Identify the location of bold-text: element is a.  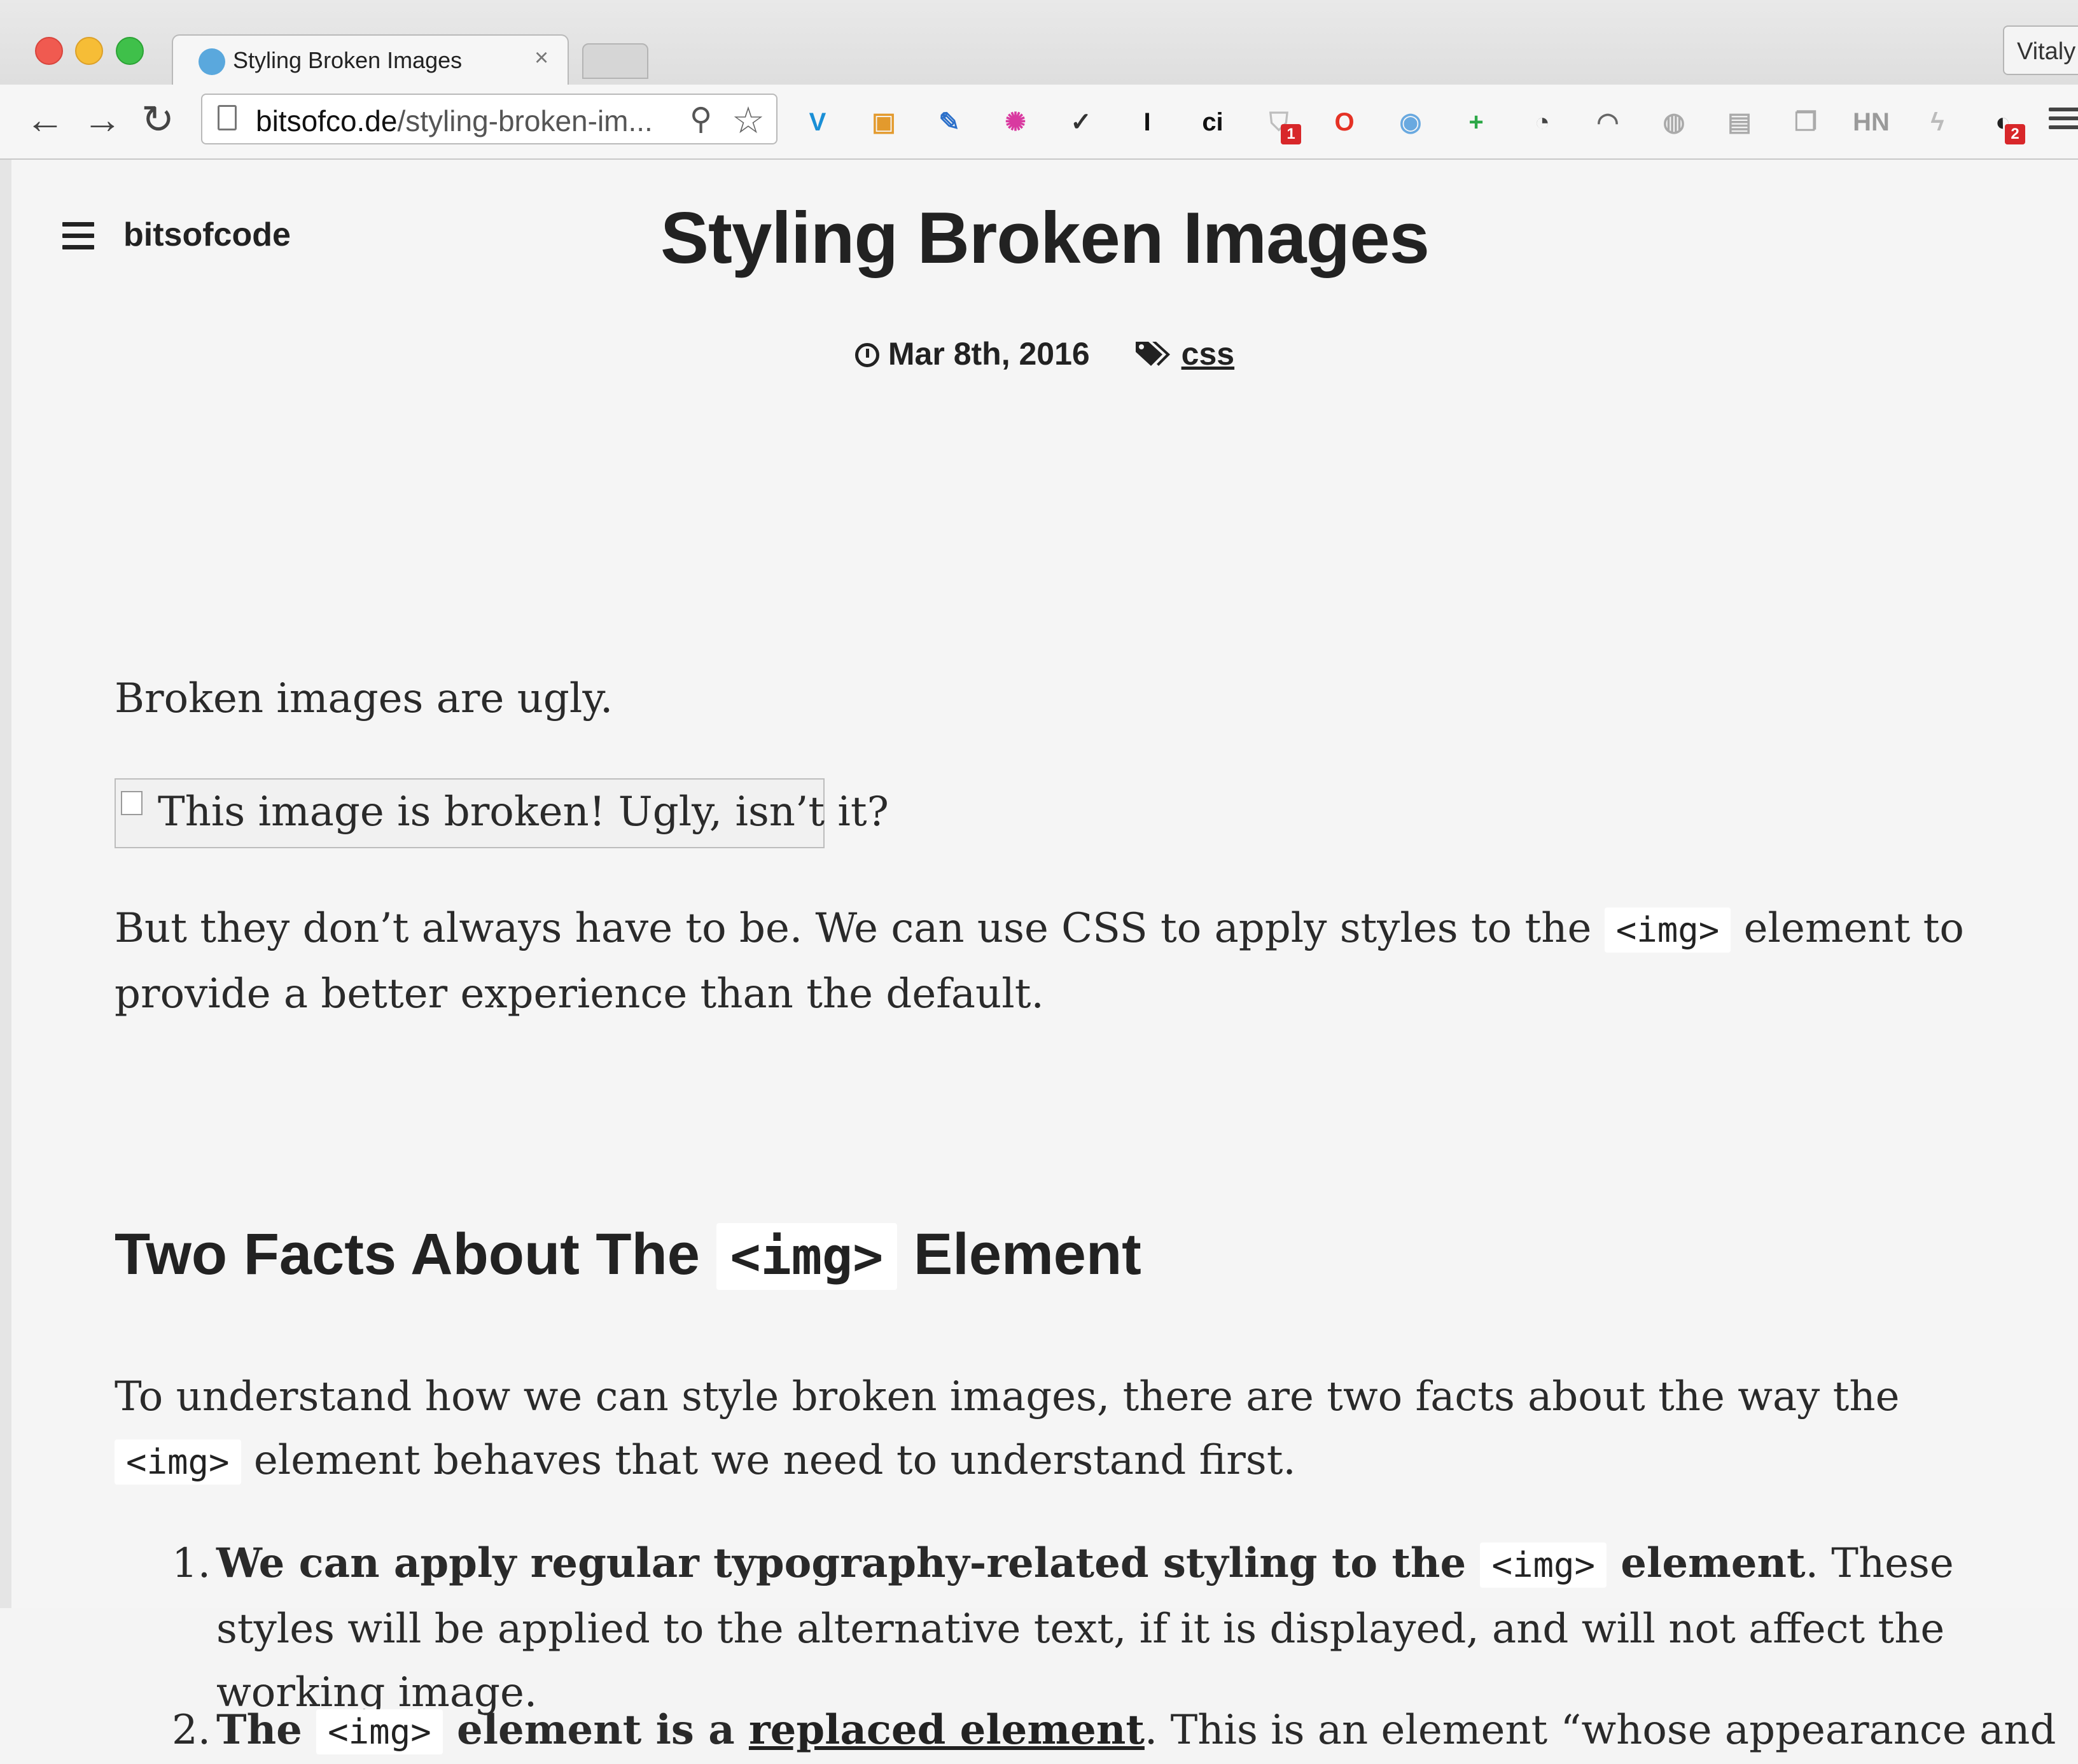
(595, 1730).